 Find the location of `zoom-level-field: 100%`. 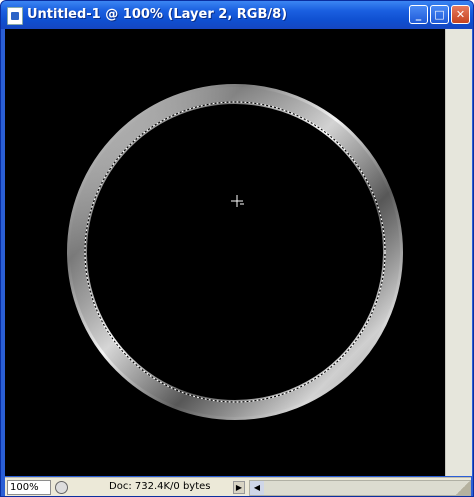

zoom-level-field: 100% is located at coordinates (29, 487).